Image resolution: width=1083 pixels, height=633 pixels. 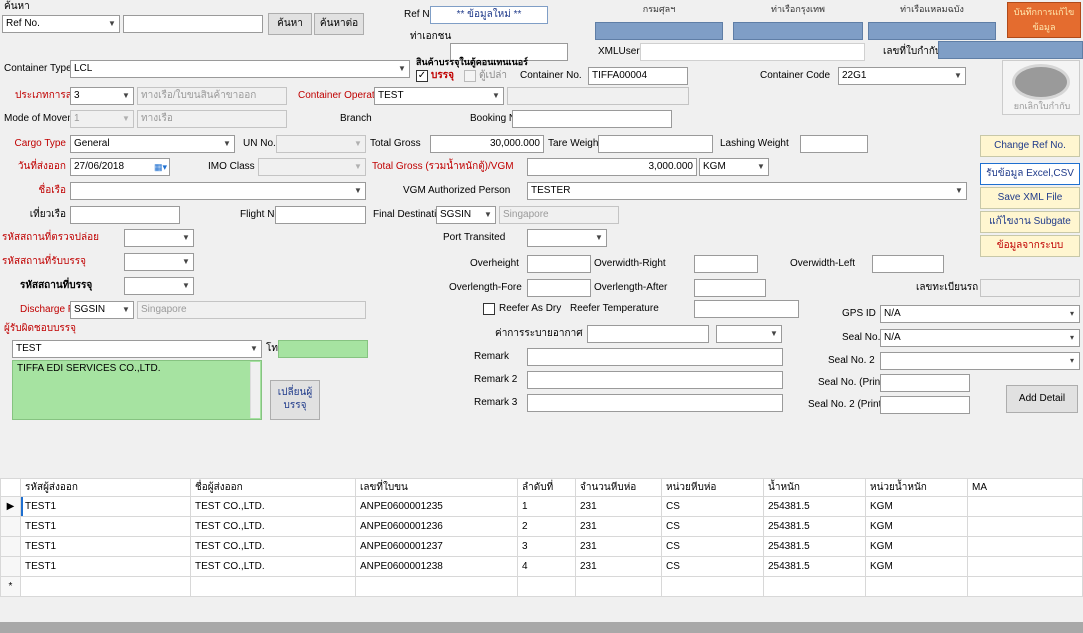 What do you see at coordinates (980, 361) in the screenshot?
I see `seal-no-2-select: ▾` at bounding box center [980, 361].